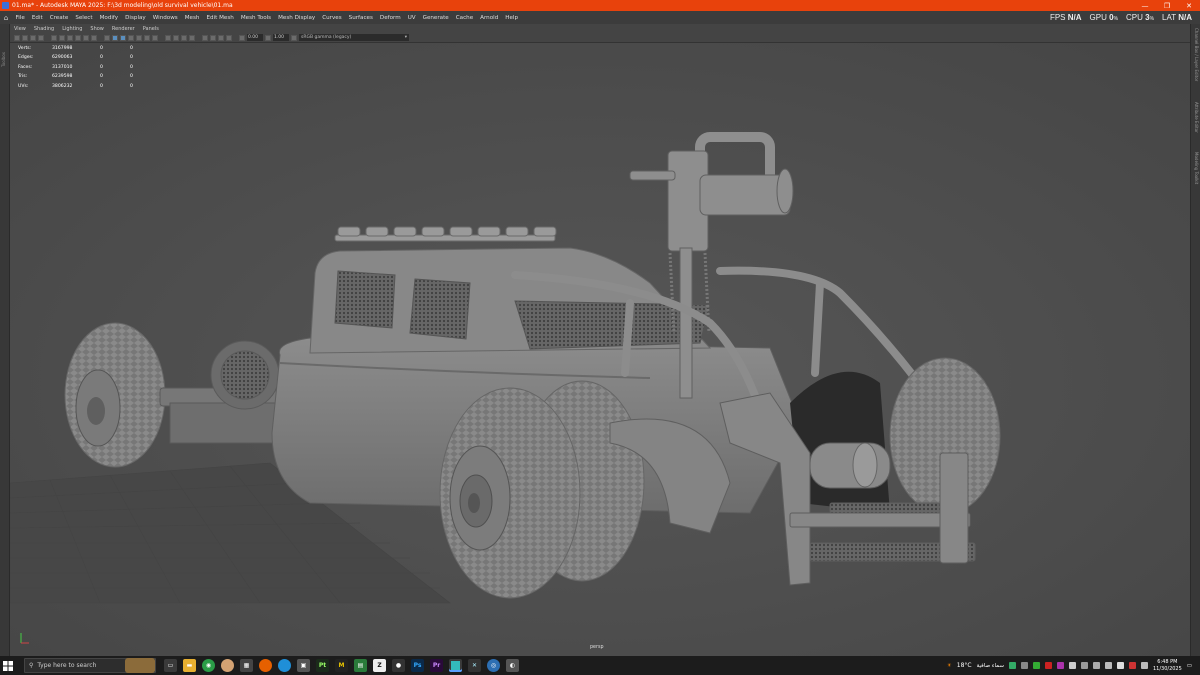 The width and height of the screenshot is (1200, 675). What do you see at coordinates (464, 18) in the screenshot?
I see `menu-cache: Cache` at bounding box center [464, 18].